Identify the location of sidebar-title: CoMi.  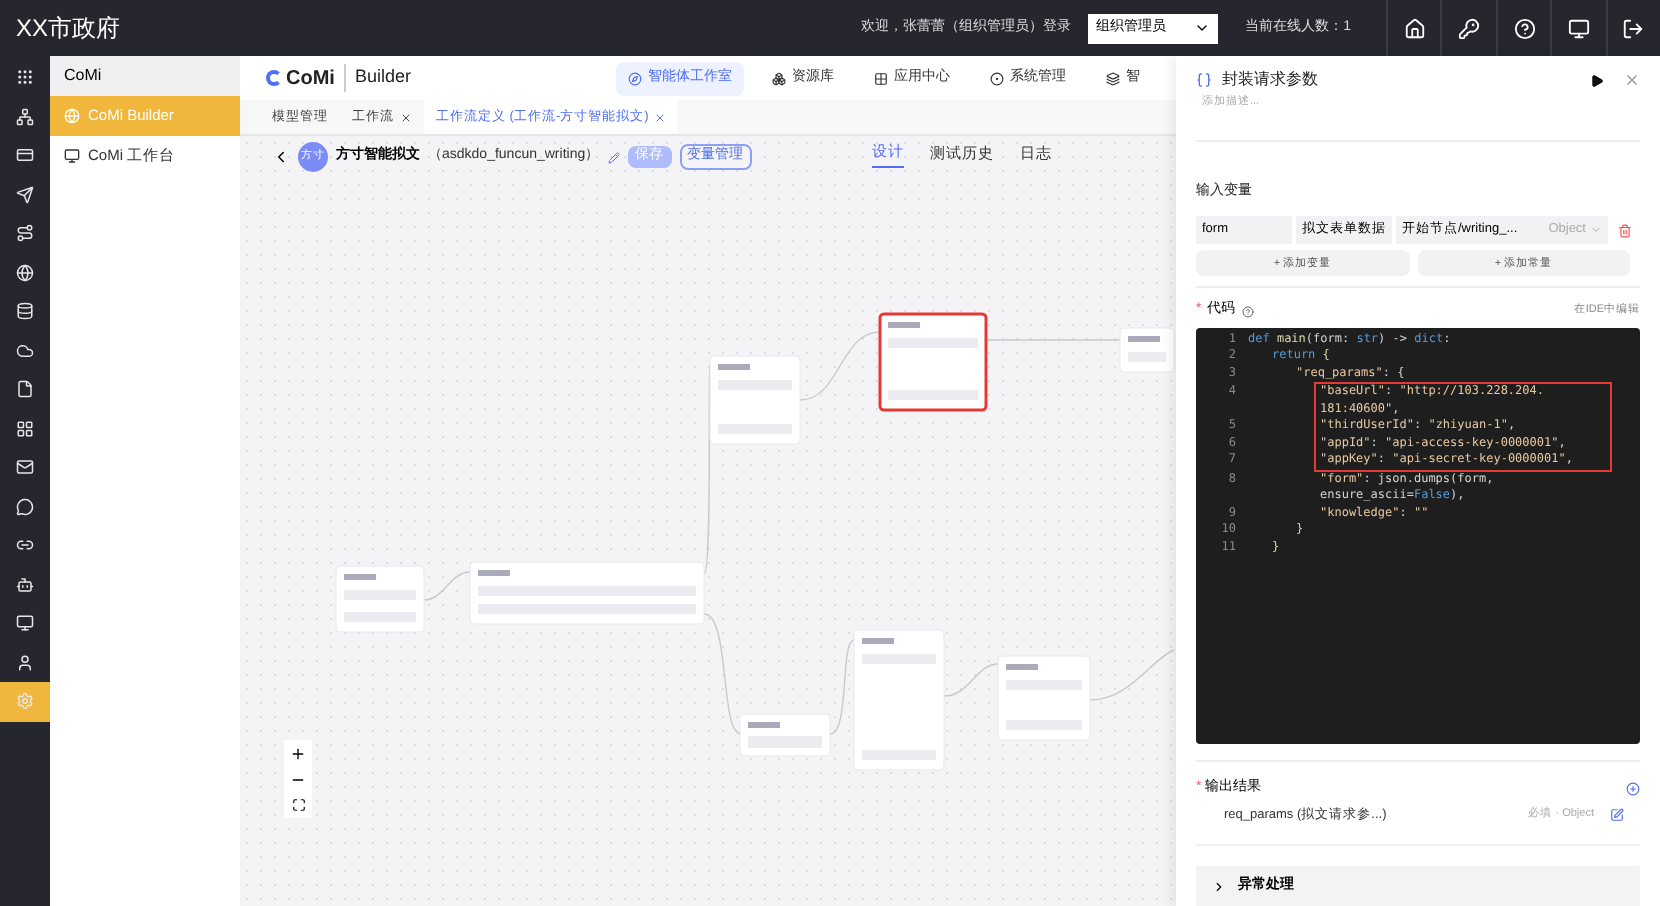
(145, 76).